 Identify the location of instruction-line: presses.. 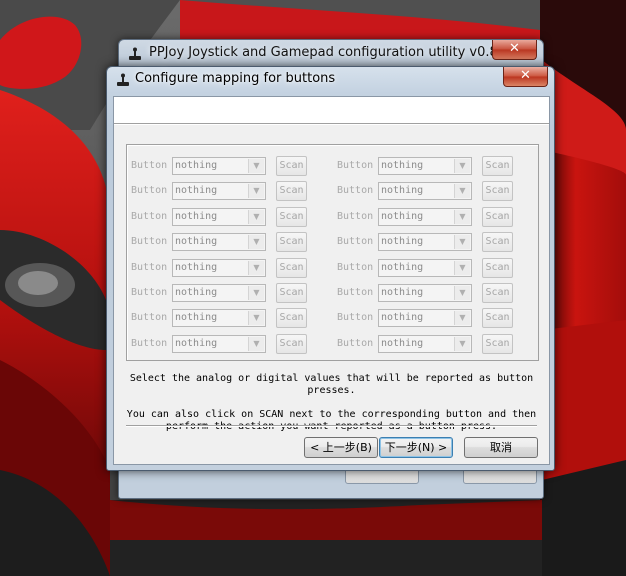
(331, 390).